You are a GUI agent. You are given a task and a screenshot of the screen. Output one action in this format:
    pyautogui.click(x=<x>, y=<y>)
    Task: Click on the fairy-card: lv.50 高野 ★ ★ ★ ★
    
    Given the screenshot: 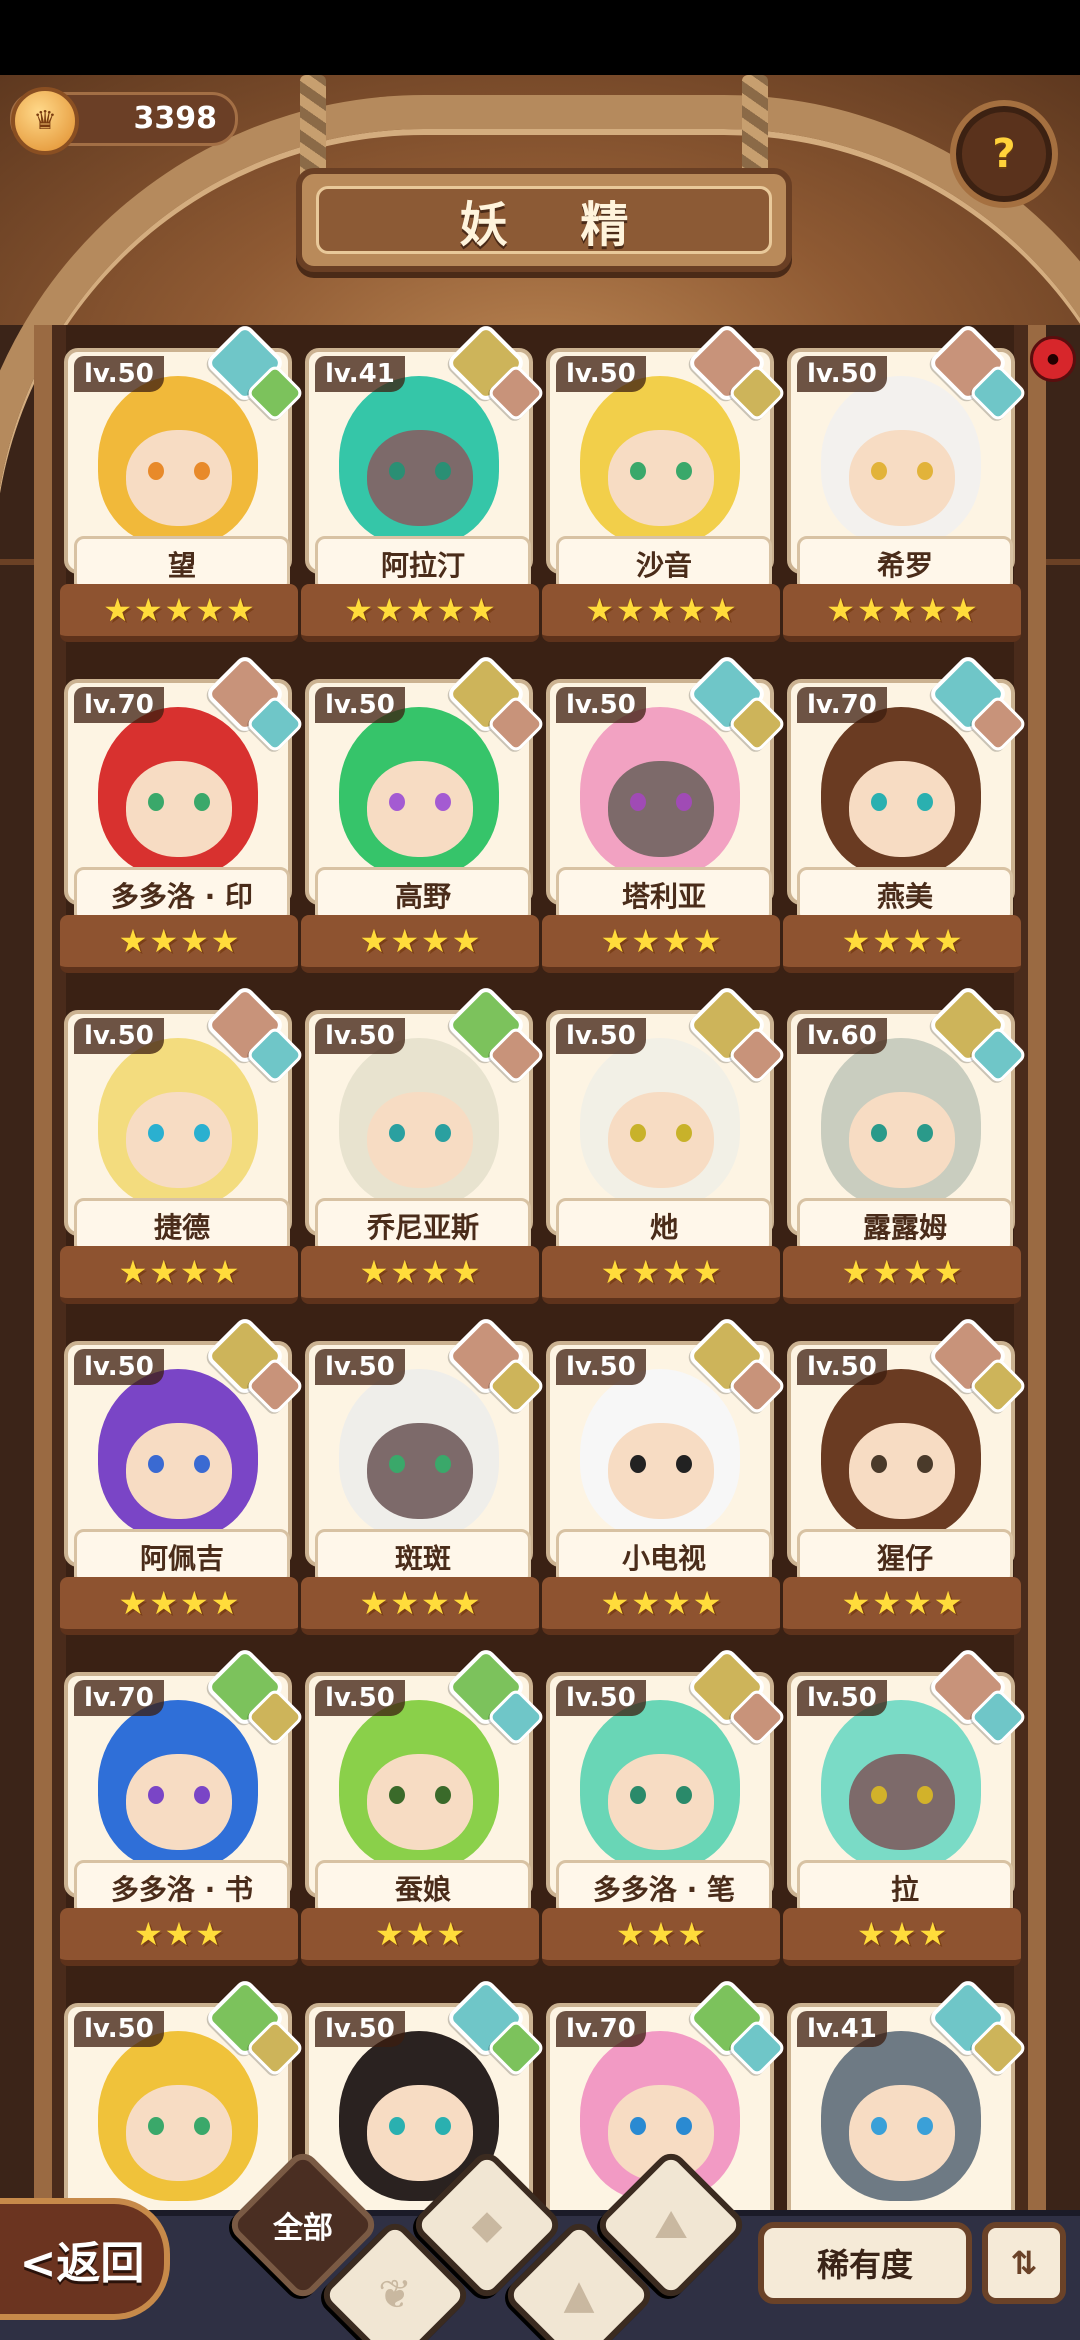 What is the action you would take?
    pyautogui.click(x=423, y=812)
    